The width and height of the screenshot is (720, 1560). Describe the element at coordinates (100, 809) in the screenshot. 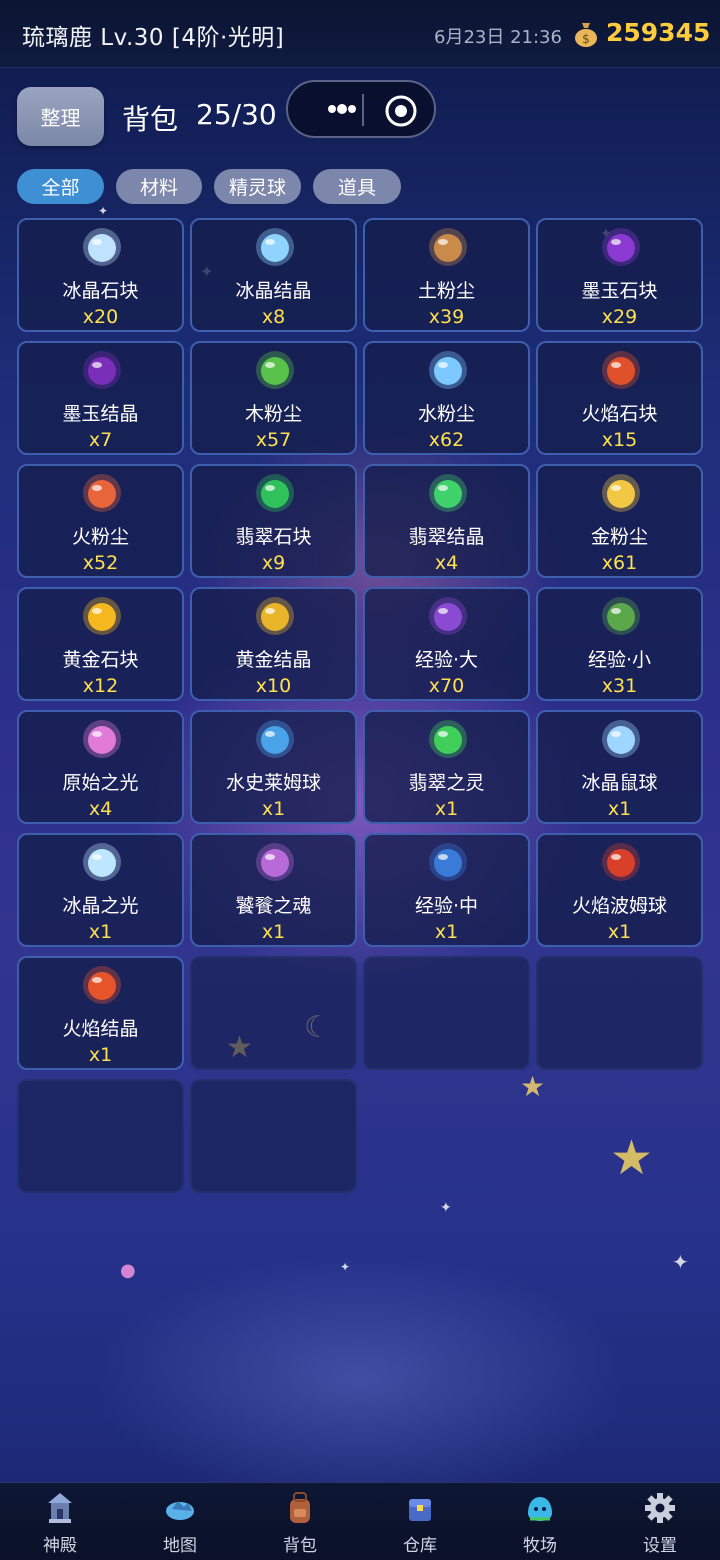

I see `item-quantity: x4` at that location.